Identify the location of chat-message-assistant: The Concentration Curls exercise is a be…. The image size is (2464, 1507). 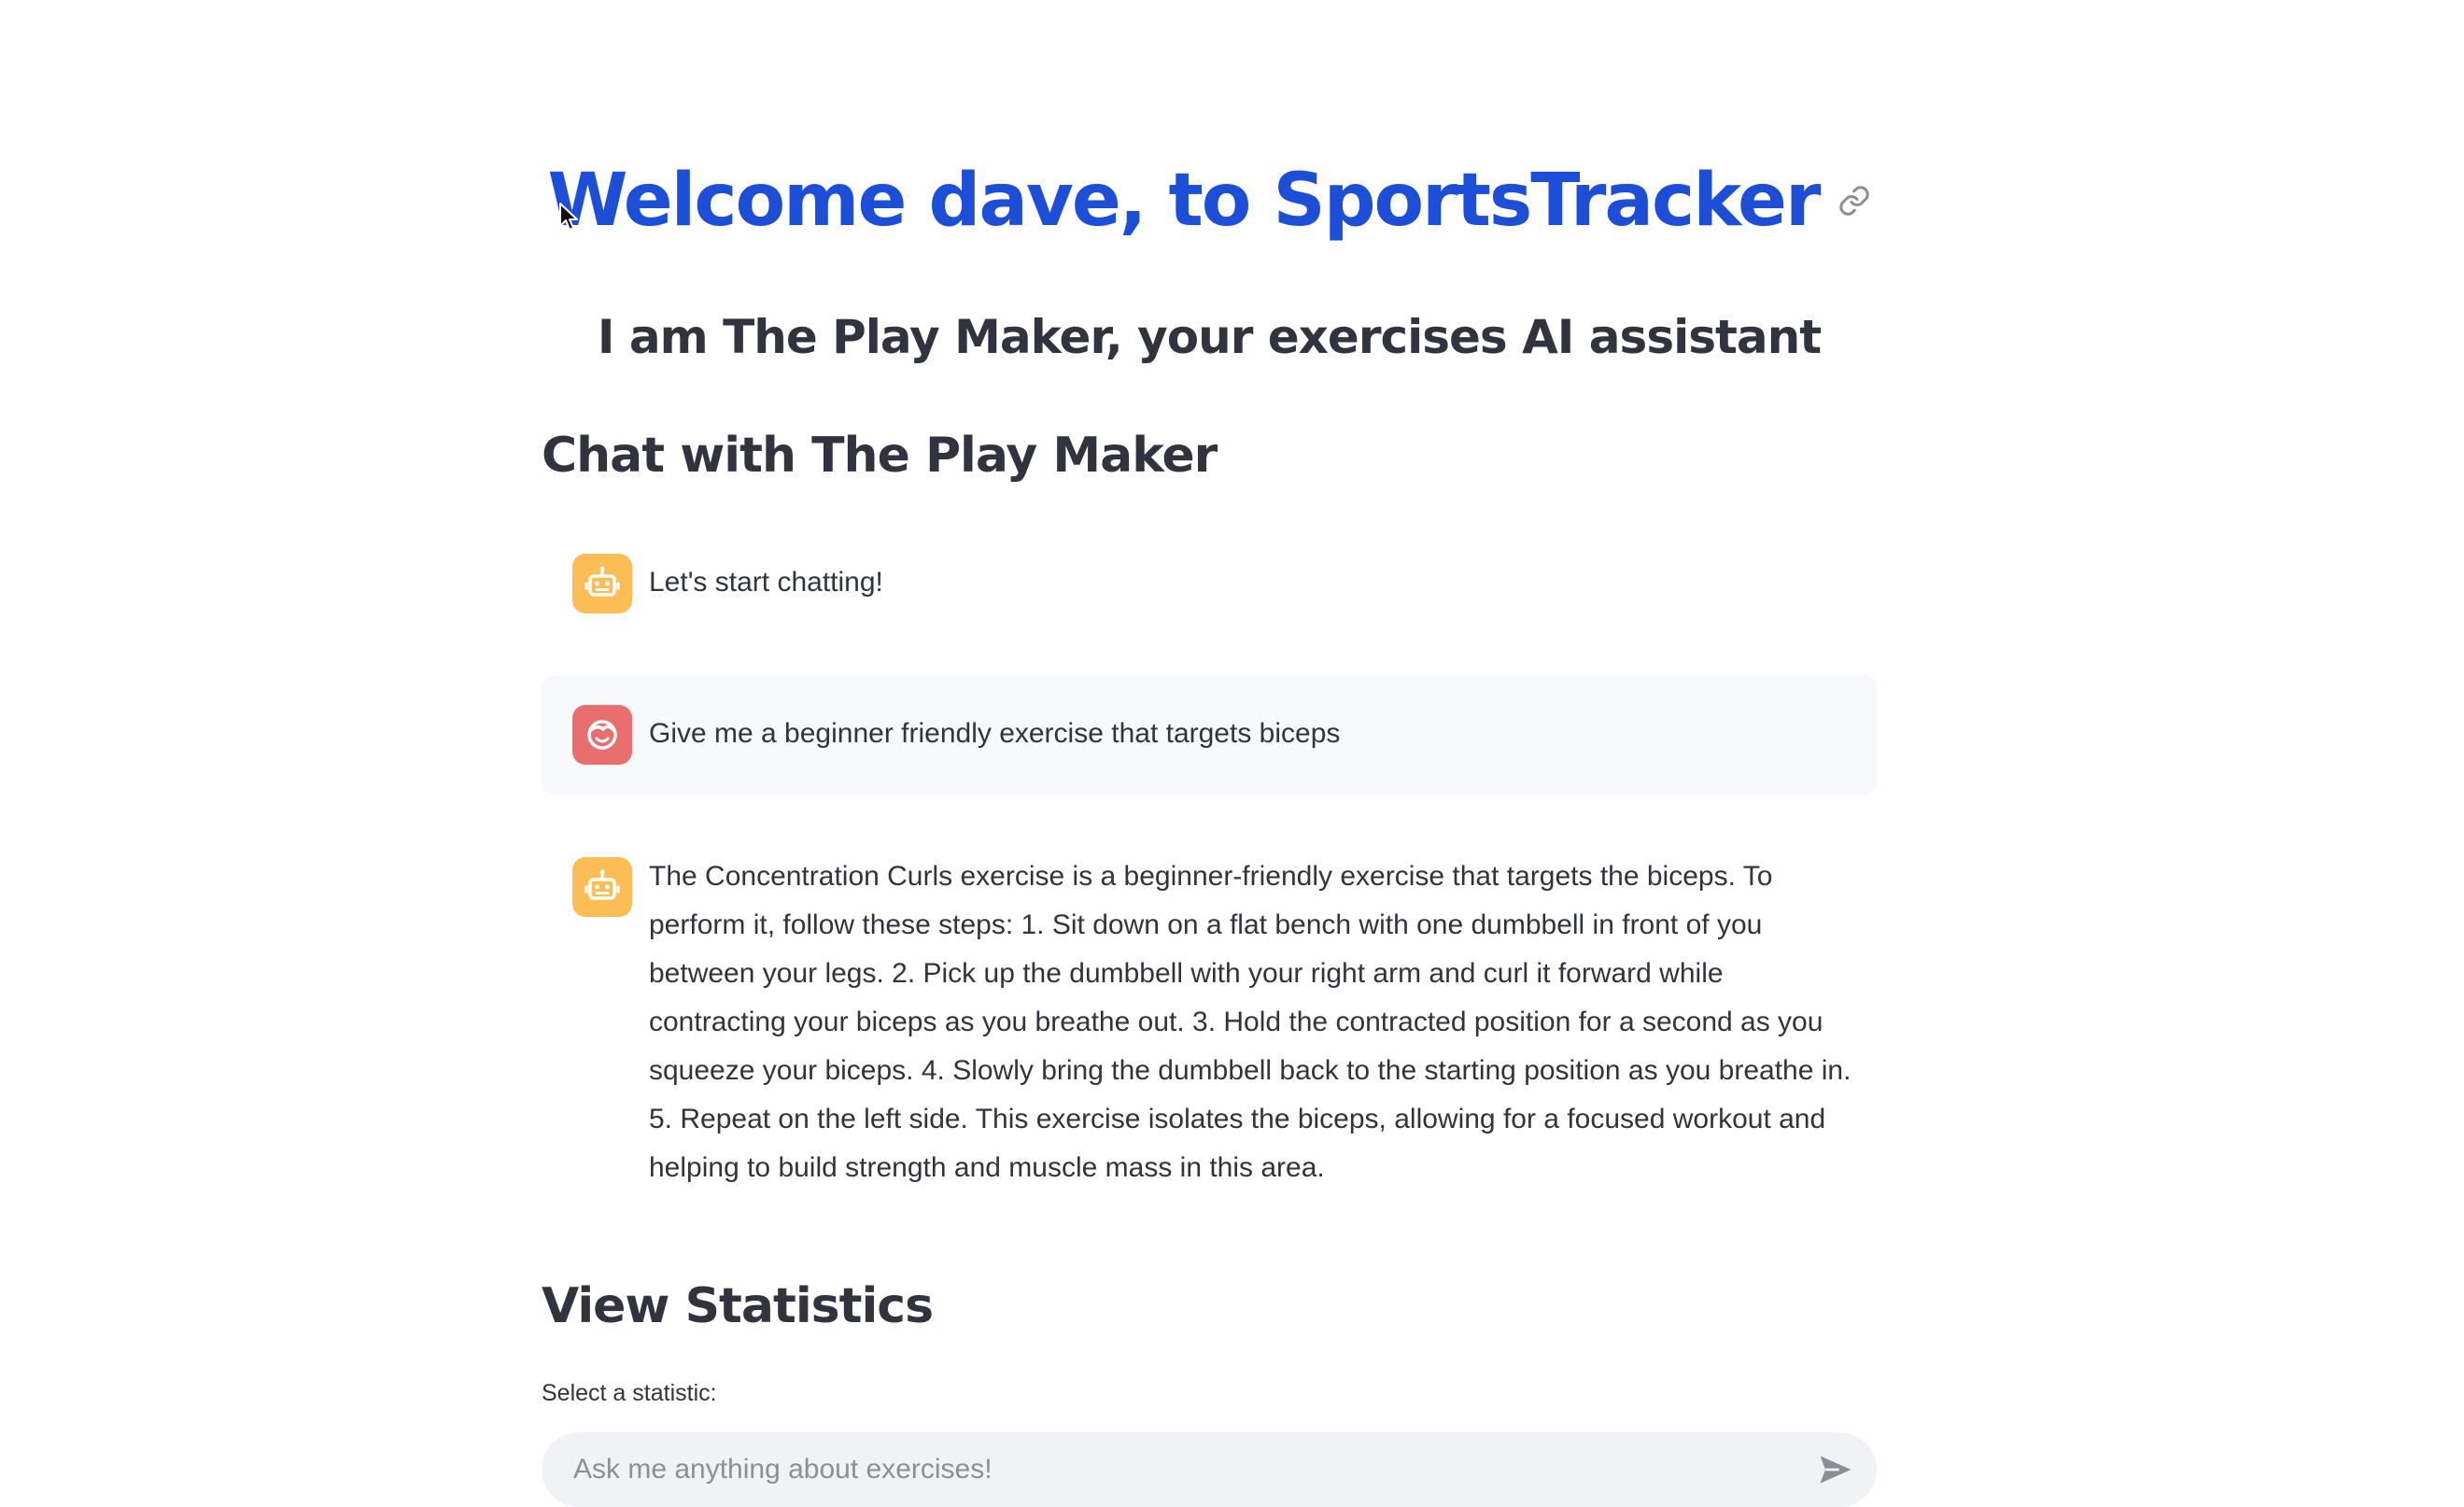
(1210, 1027).